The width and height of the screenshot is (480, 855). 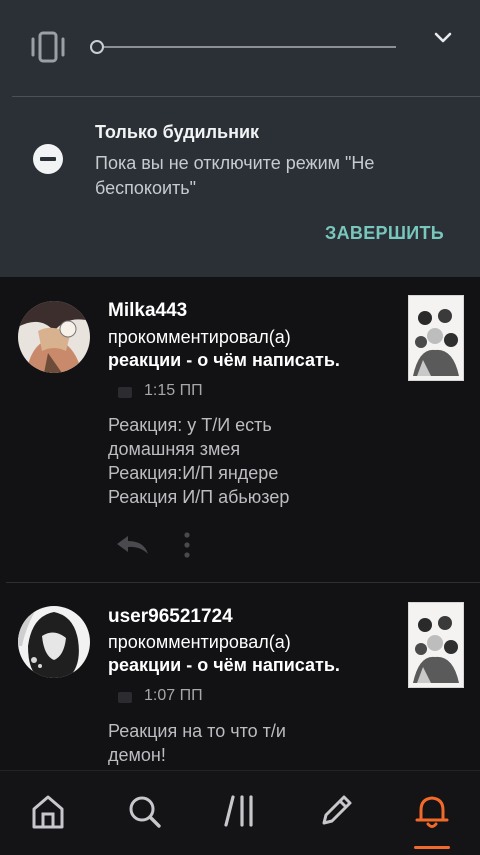 I want to click on timestamp: 1:15 ПП, so click(x=173, y=390).